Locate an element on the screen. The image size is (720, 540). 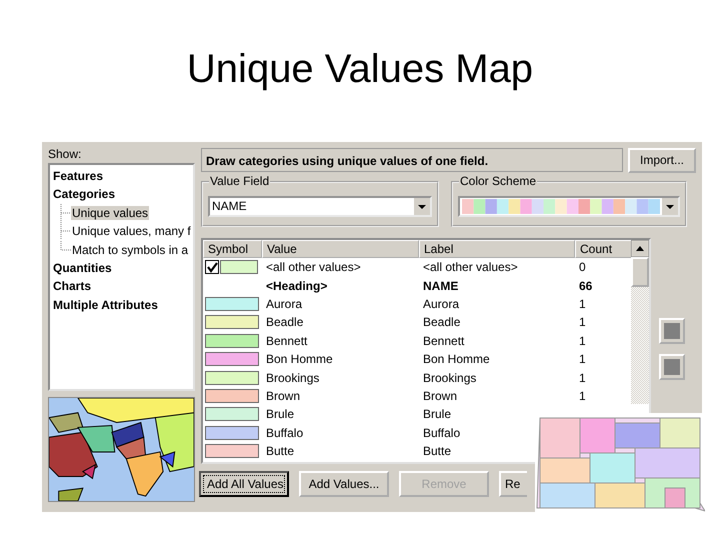
scrollbar is located at coordinates (640, 322).